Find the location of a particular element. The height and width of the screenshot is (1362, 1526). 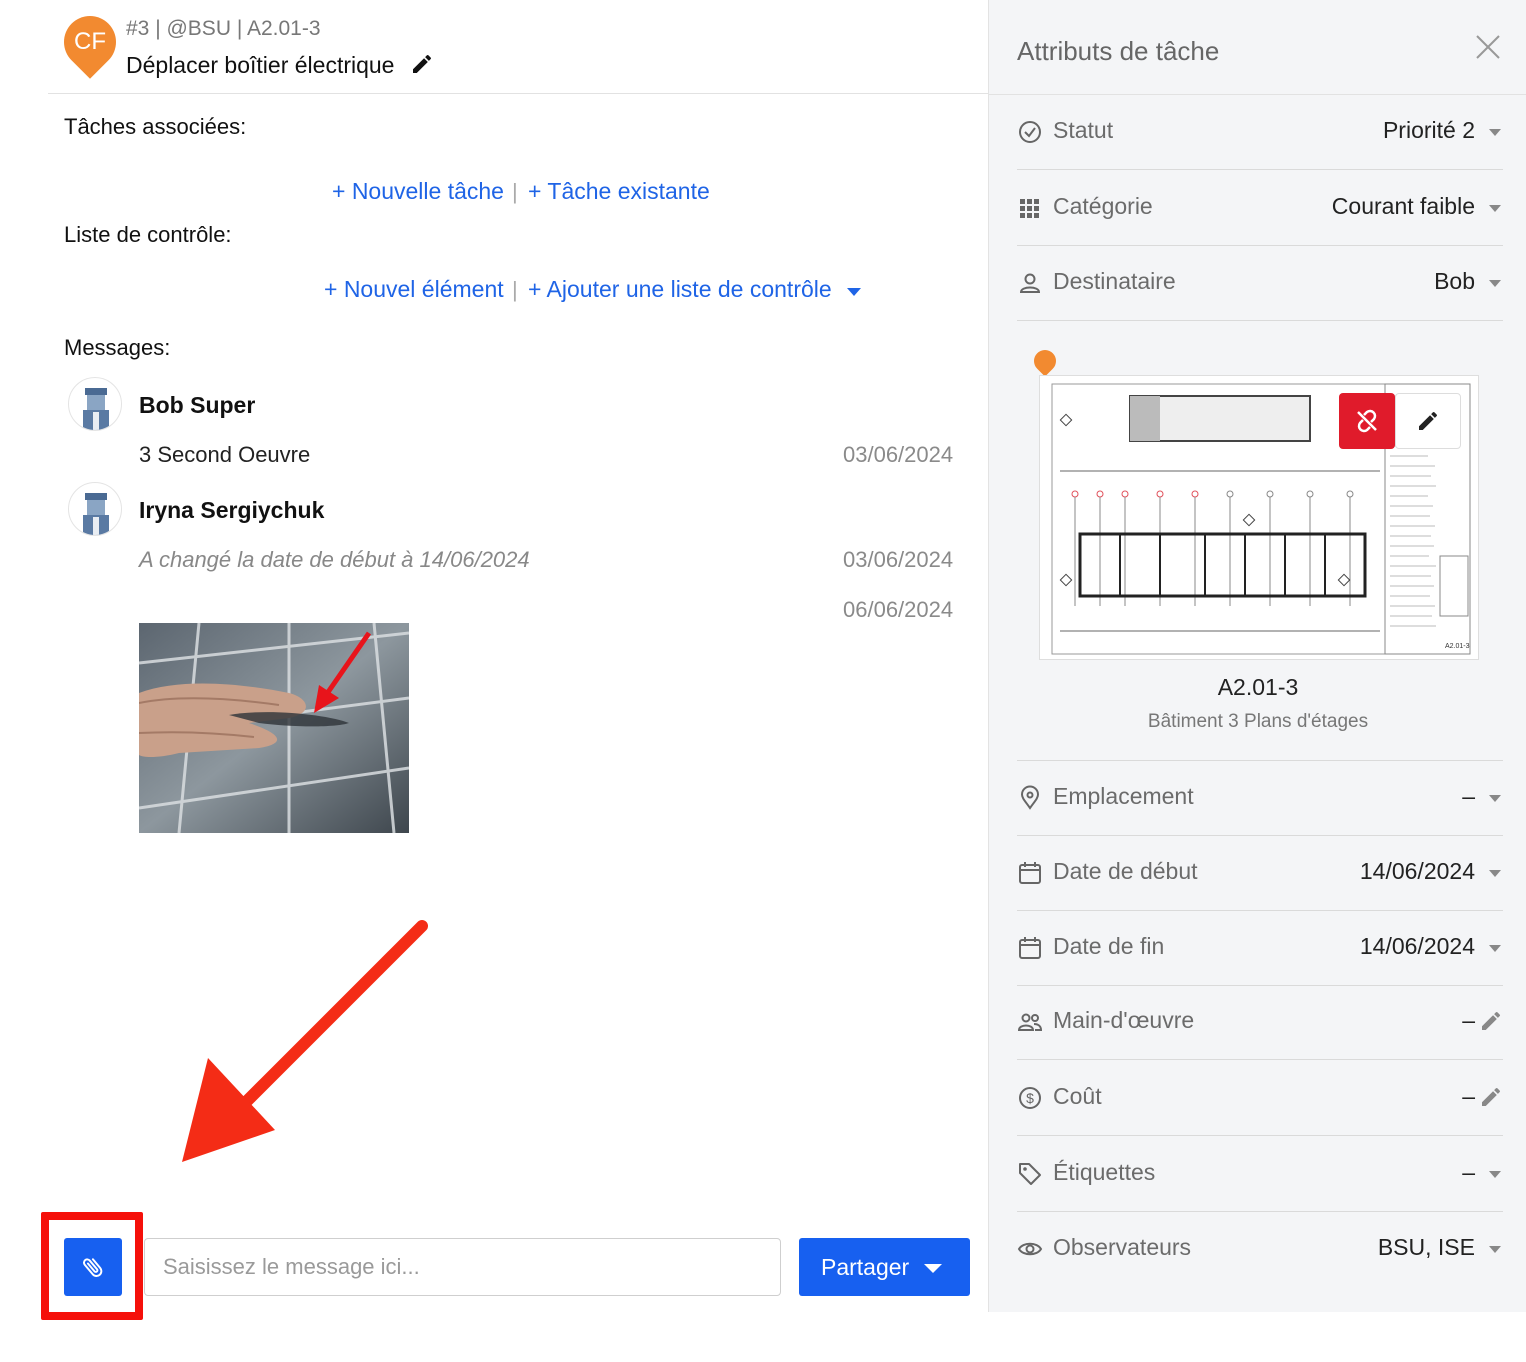

attribute-label: Observateurs is located at coordinates (1122, 1247).